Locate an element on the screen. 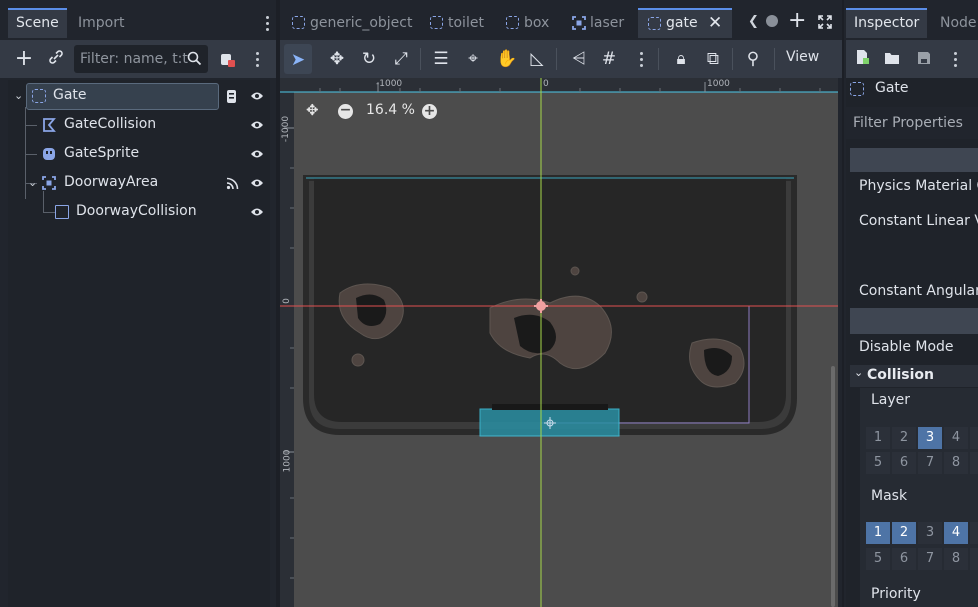 This screenshot has width=978, height=607. tab-box: box is located at coordinates (527, 23).